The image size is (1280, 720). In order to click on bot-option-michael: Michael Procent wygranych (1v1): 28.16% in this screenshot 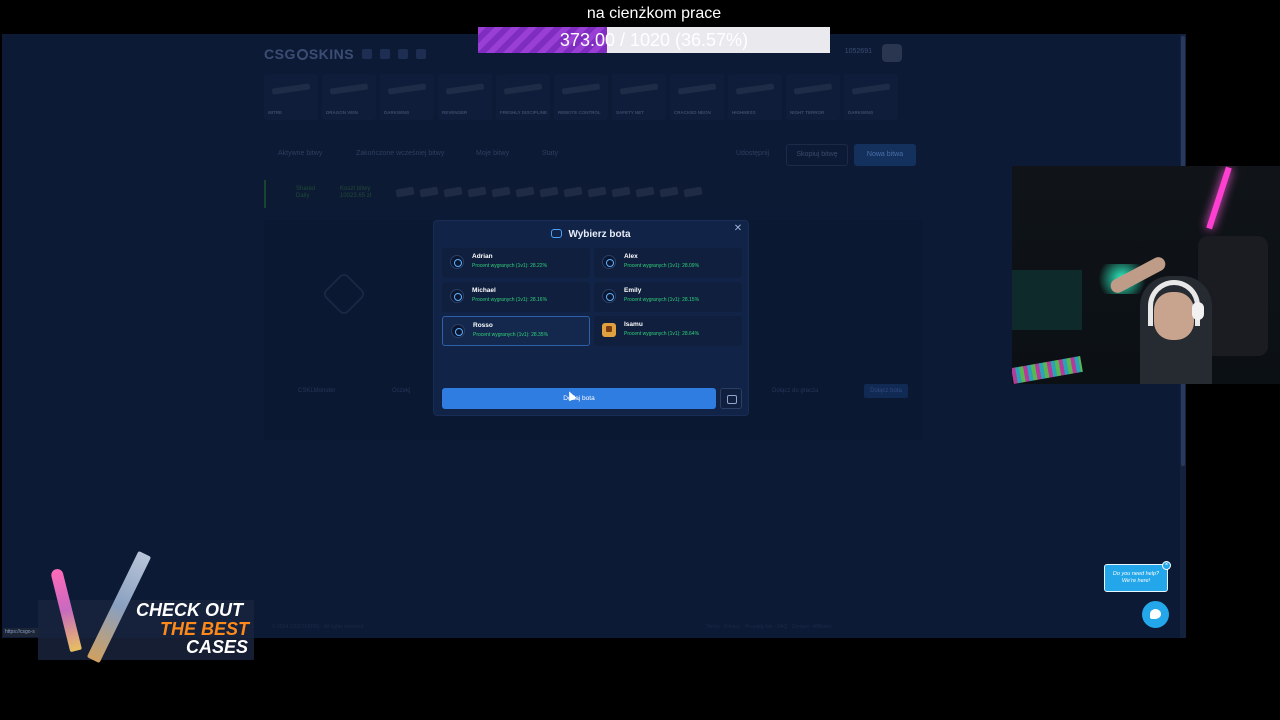, I will do `click(516, 297)`.